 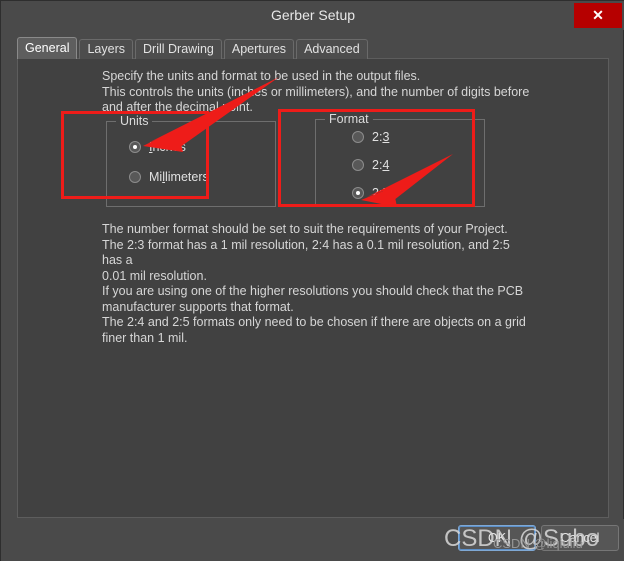 What do you see at coordinates (381, 165) in the screenshot?
I see `radio-label-2-4: 2:4` at bounding box center [381, 165].